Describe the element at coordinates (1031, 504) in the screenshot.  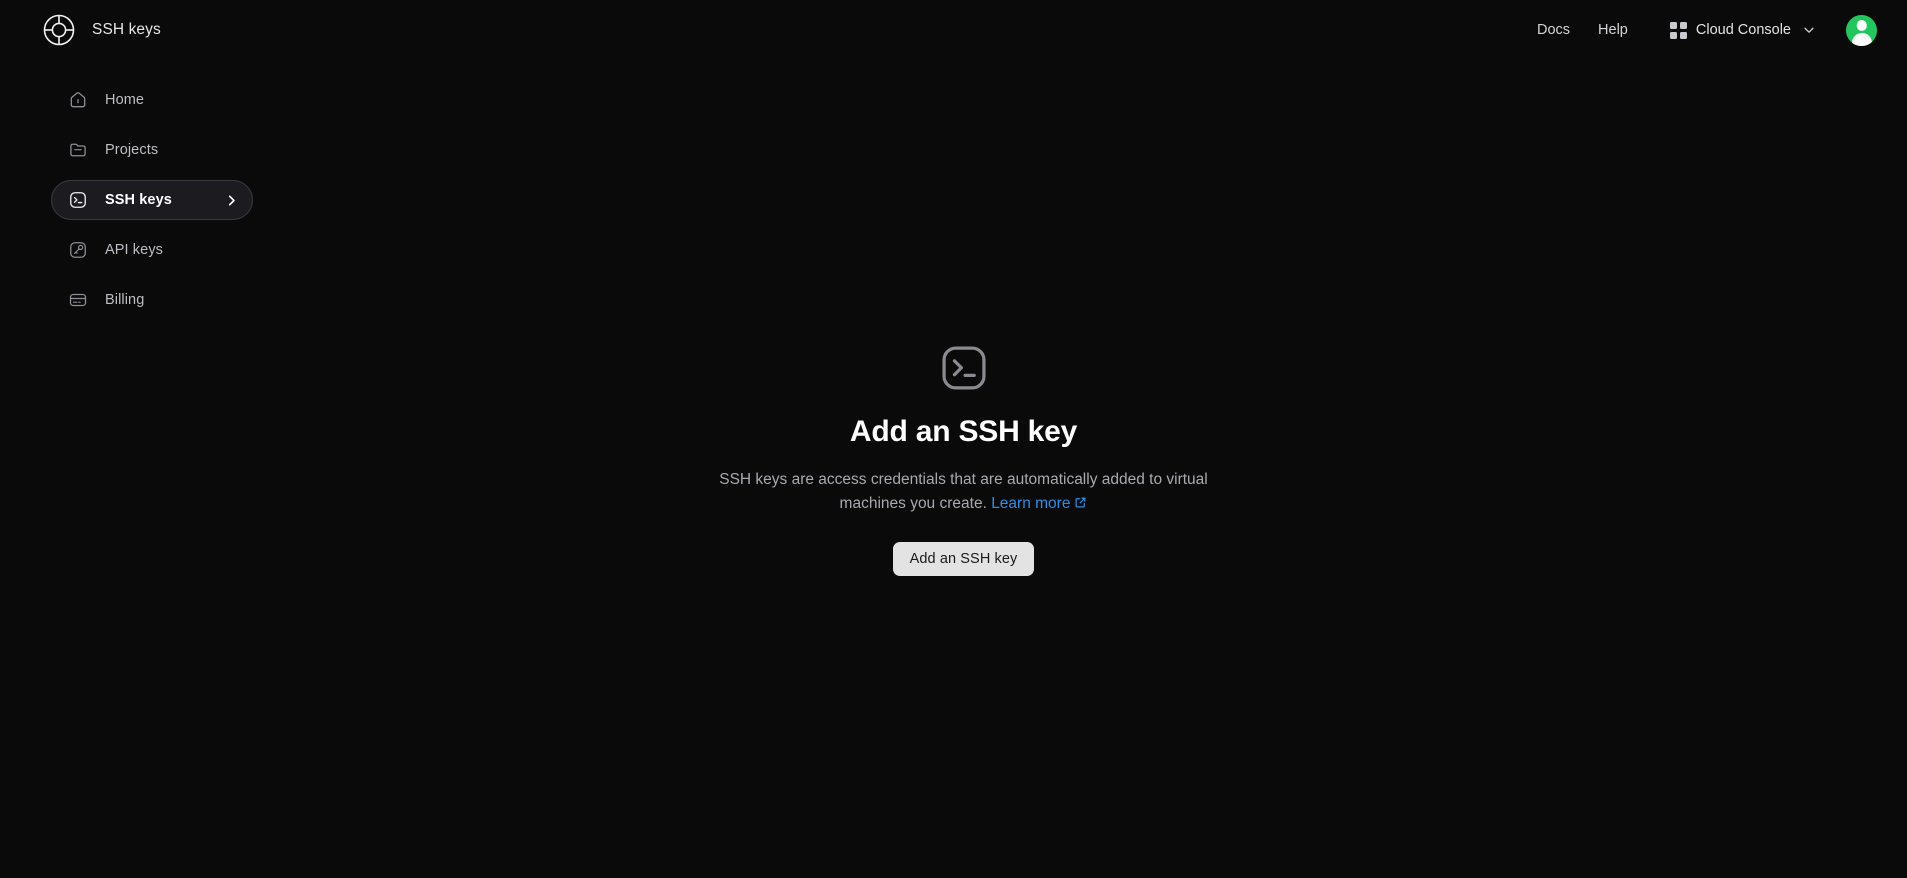
I see `learn-more-label: Learn more` at that location.